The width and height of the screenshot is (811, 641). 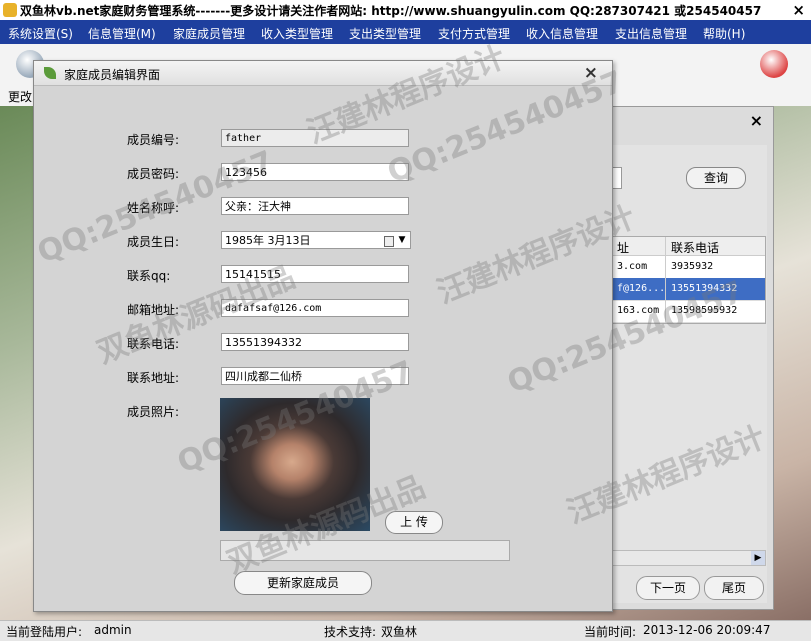 What do you see at coordinates (44, 632) in the screenshot?
I see `current-user-label: 当前登陆用户:` at bounding box center [44, 632].